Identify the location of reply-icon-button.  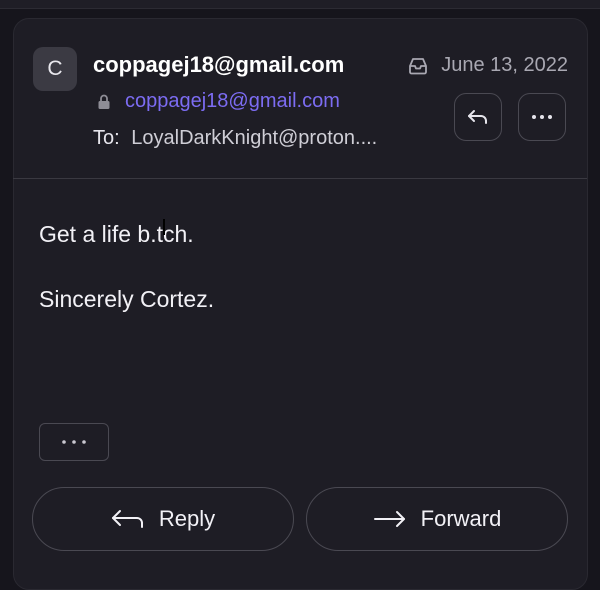
(478, 117).